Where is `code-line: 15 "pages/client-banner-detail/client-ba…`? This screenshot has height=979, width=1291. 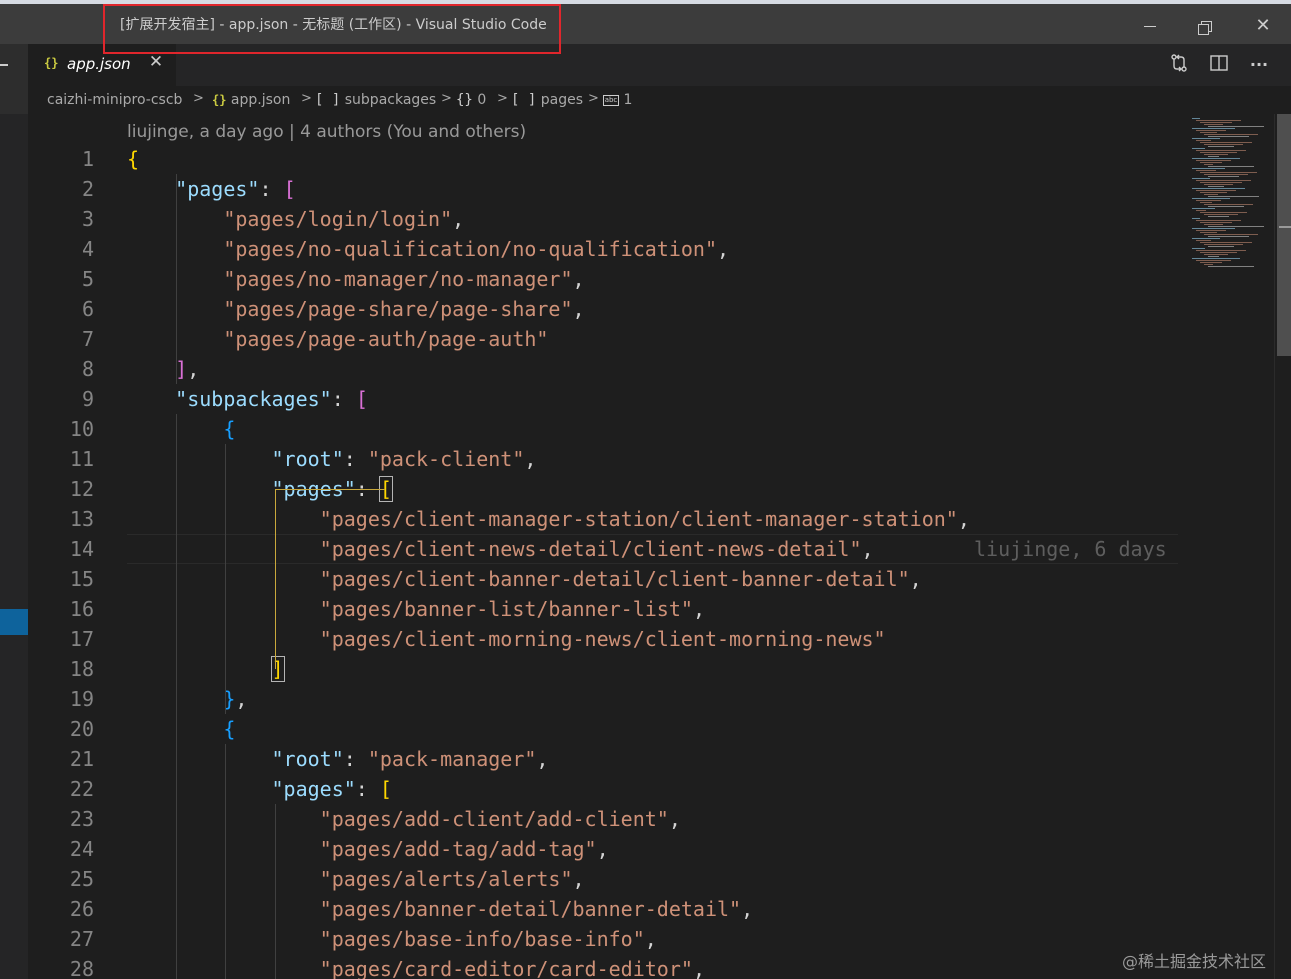 code-line: 15 "pages/client-banner-detail/client-ba… is located at coordinates (603, 579).